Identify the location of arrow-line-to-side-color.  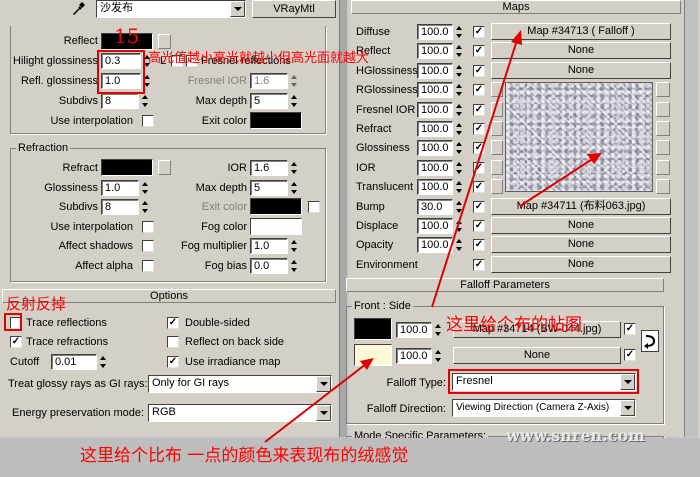
(315, 403).